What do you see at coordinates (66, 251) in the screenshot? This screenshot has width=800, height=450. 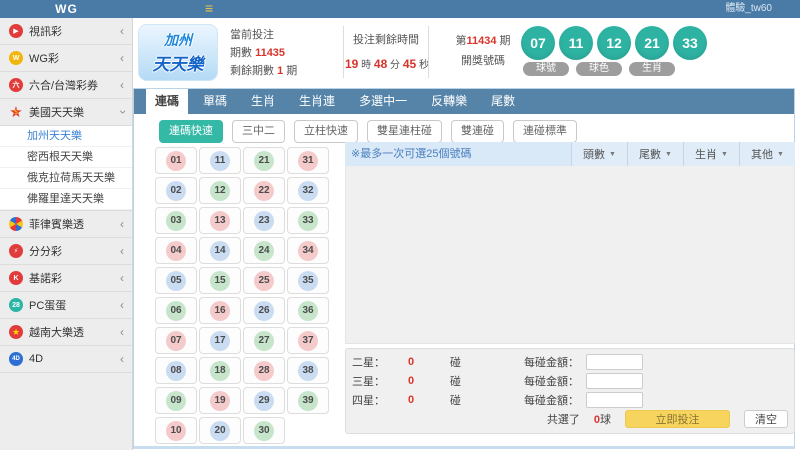 I see `sidebar-item-ffc: ⚡ 分分彩 ‹` at bounding box center [66, 251].